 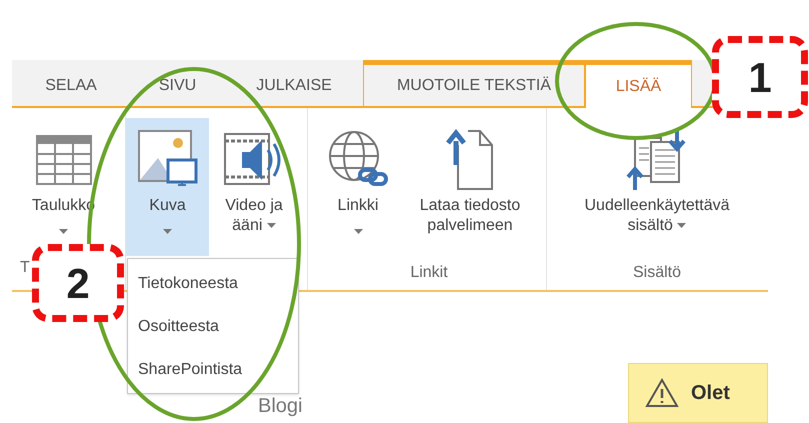 I want to click on ribbon-button: Kuva, so click(x=167, y=187).